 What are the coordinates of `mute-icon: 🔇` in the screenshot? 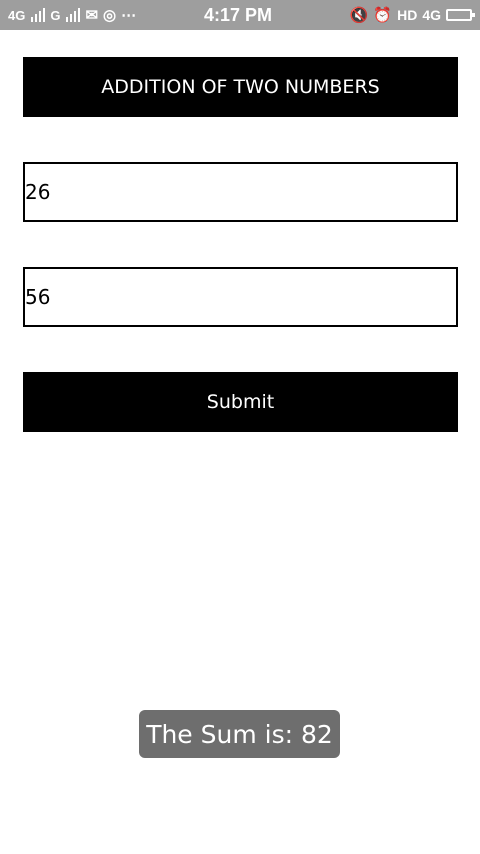 It's located at (359, 15).